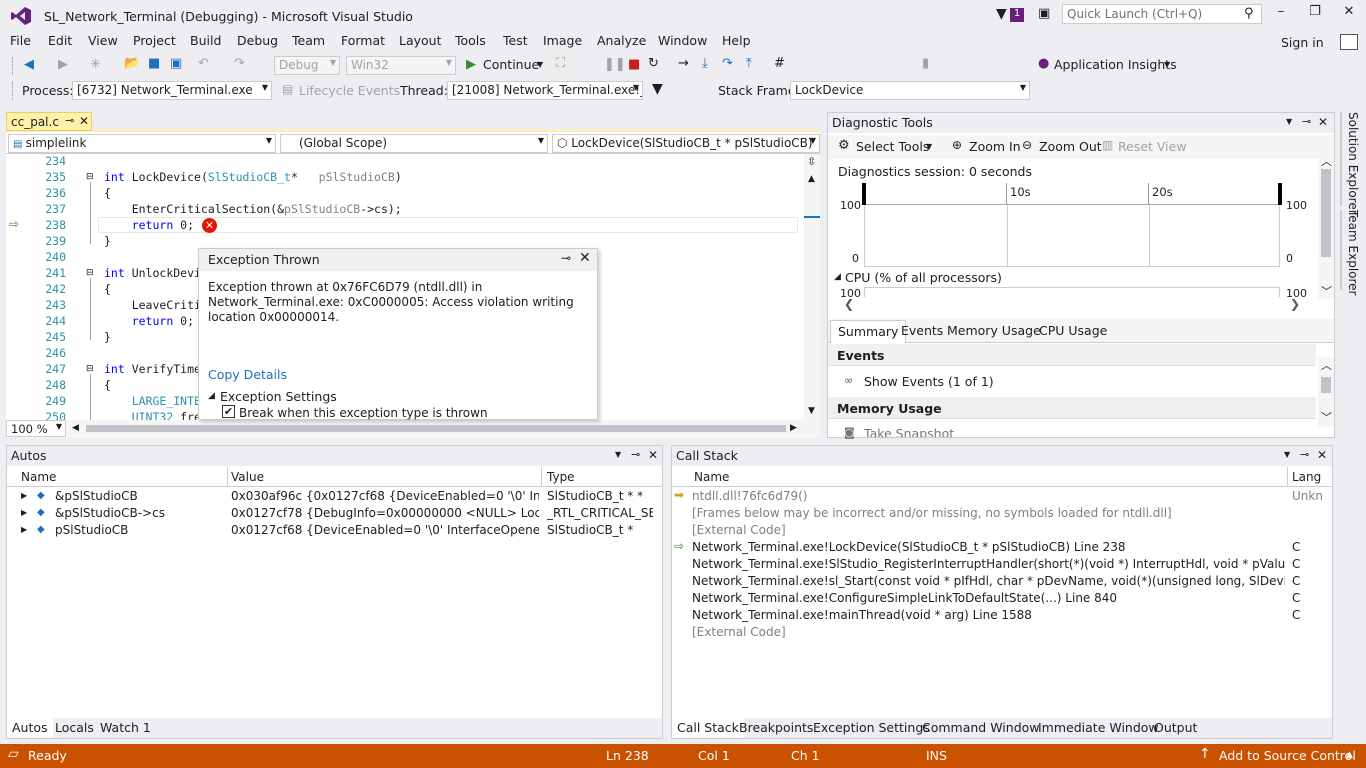  What do you see at coordinates (849, 304) in the screenshot?
I see `timeline-scroll-left-icon: ❮` at bounding box center [849, 304].